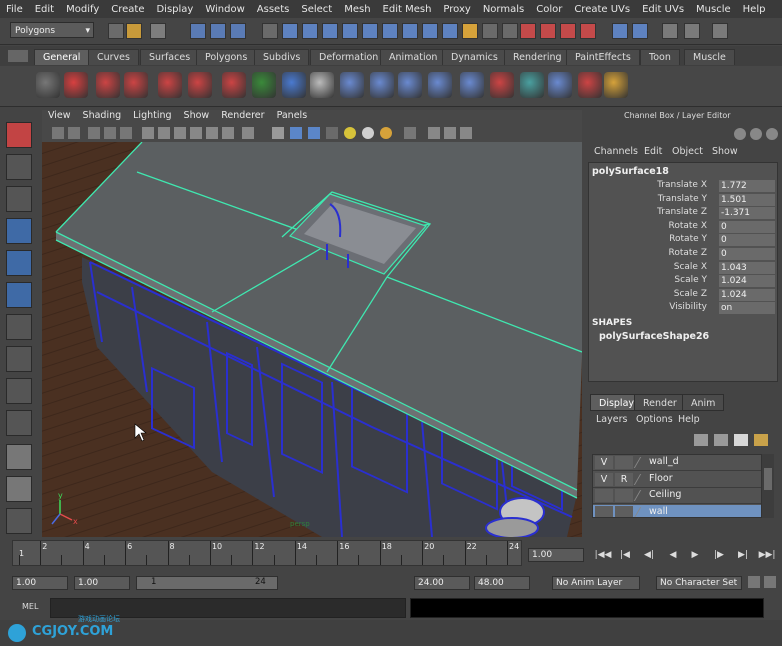  Describe the element at coordinates (19, 391) in the screenshot. I see `last-tool-icon` at that location.